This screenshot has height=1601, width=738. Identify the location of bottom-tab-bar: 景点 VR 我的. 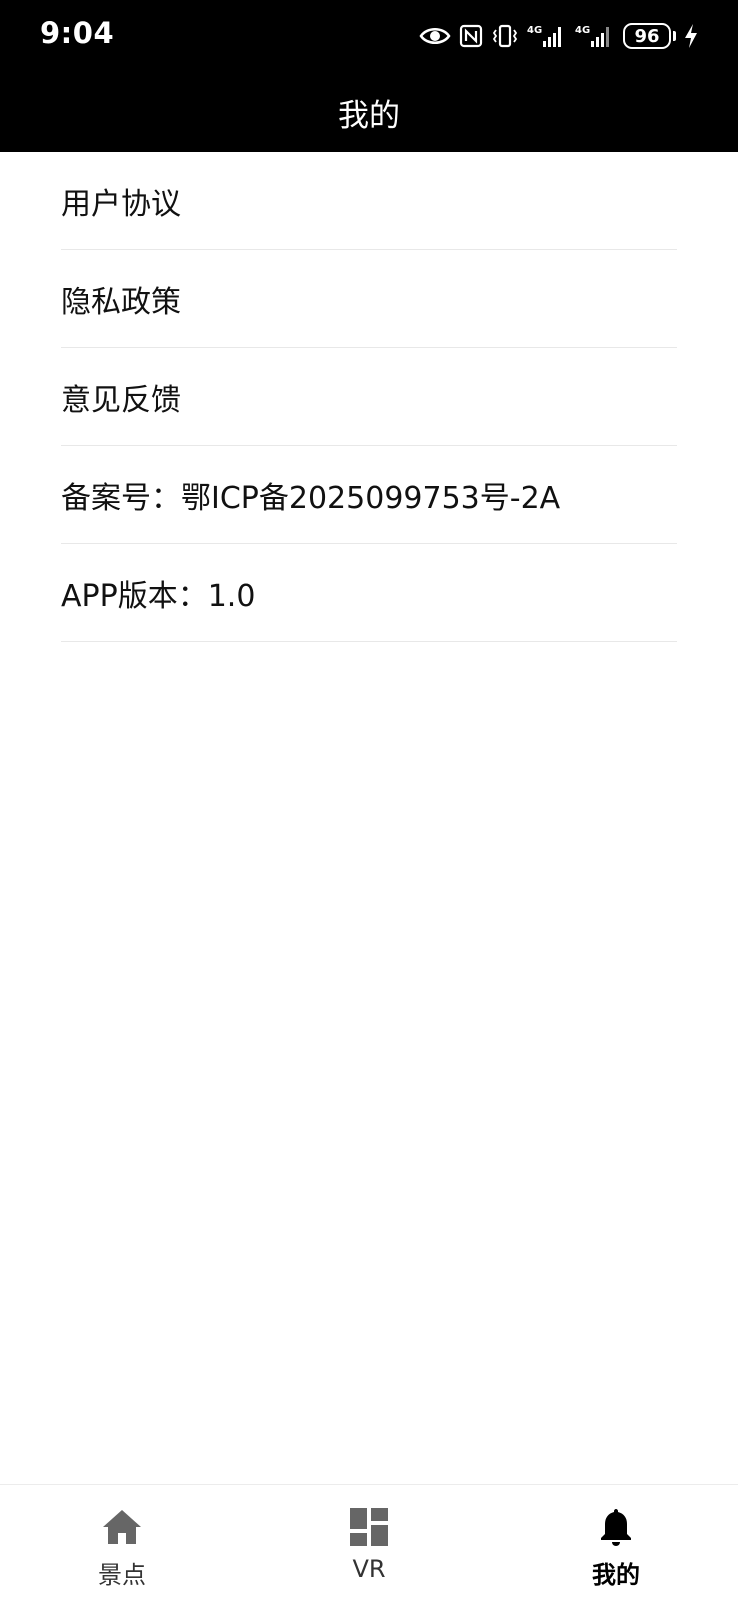
(369, 1542).